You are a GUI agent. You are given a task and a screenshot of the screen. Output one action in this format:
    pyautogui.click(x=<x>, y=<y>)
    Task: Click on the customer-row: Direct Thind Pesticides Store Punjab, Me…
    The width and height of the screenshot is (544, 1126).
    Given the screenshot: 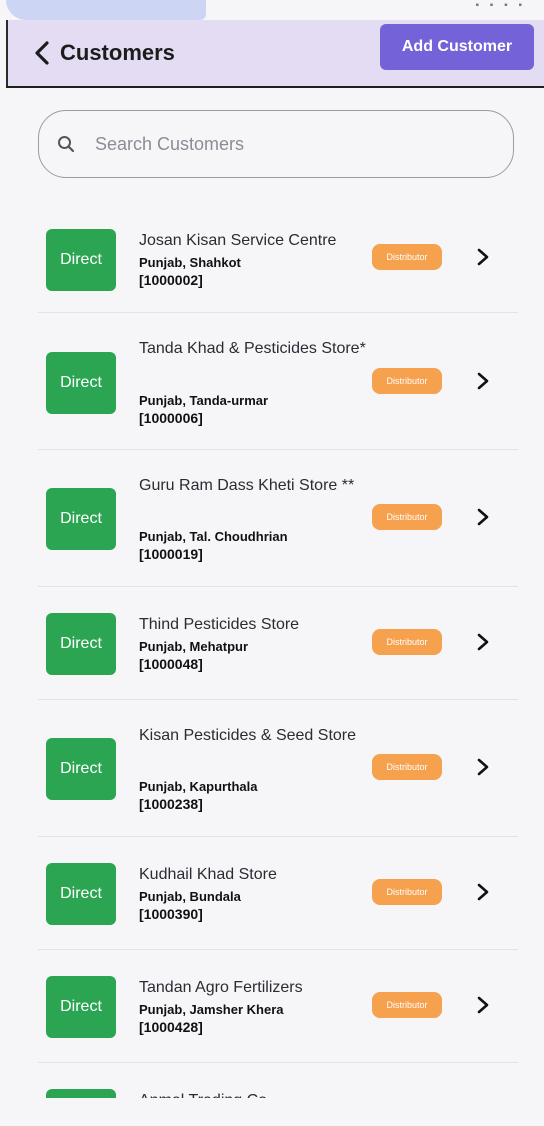 What is the action you would take?
    pyautogui.click(x=278, y=643)
    